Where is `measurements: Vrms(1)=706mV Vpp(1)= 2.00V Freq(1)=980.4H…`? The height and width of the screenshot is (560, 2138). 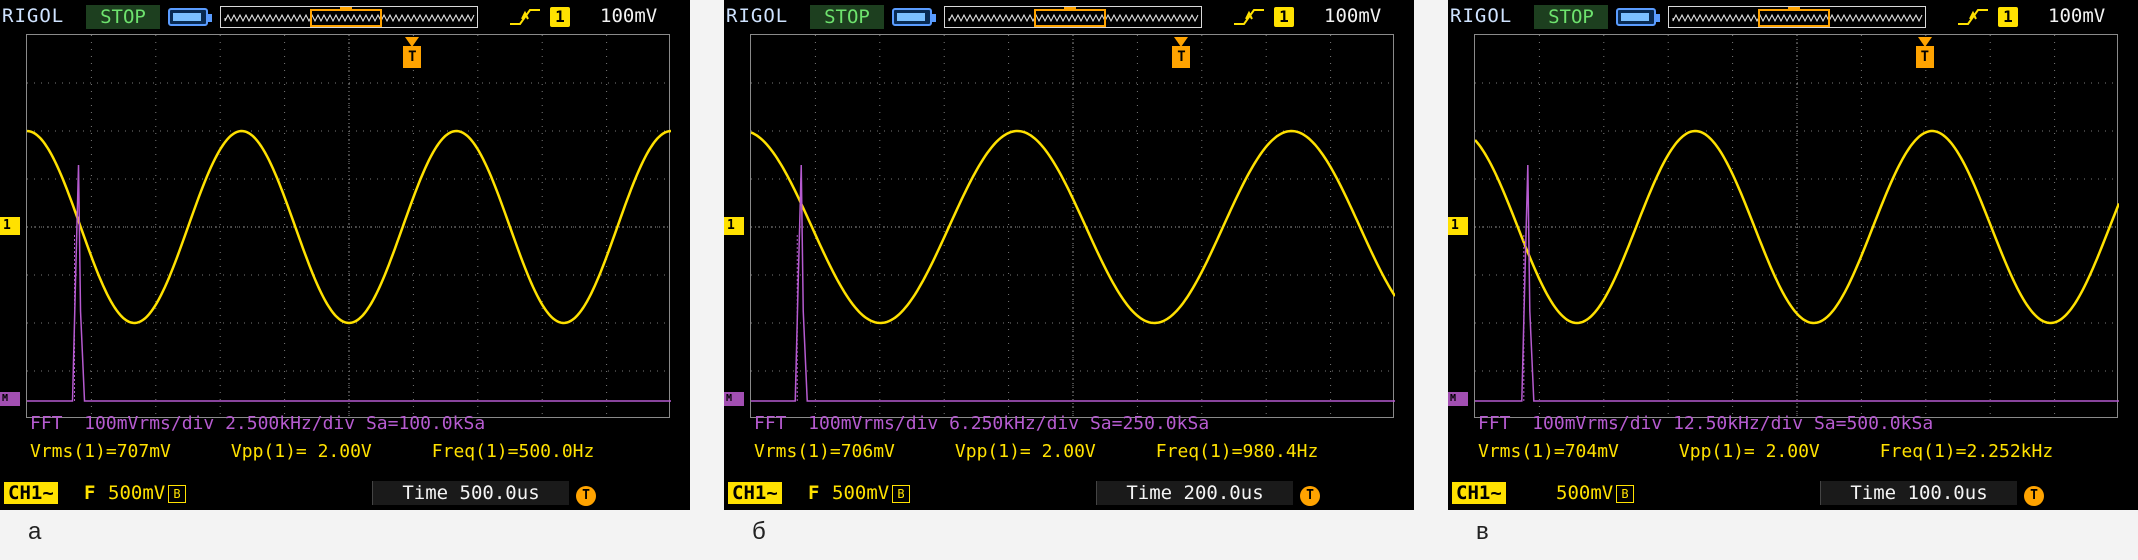 measurements: Vrms(1)=706mV Vpp(1)= 2.00V Freq(1)=980.4H… is located at coordinates (1066, 451).